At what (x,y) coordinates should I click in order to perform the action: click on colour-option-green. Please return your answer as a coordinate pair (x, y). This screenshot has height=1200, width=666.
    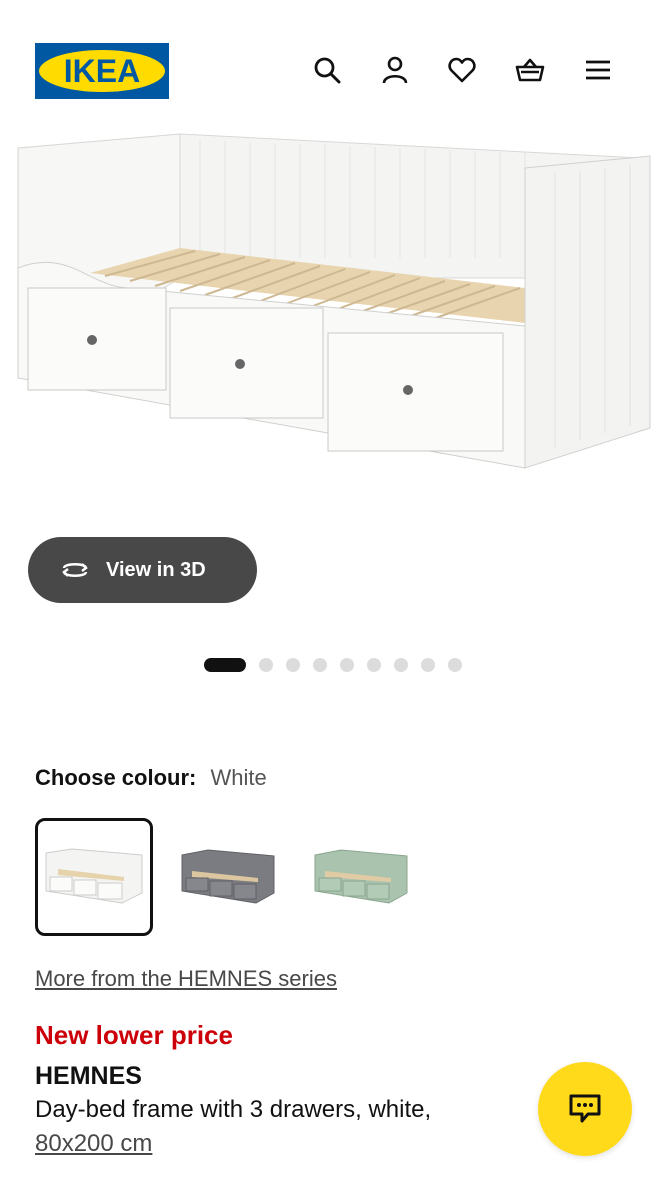
    Looking at the image, I should click on (361, 877).